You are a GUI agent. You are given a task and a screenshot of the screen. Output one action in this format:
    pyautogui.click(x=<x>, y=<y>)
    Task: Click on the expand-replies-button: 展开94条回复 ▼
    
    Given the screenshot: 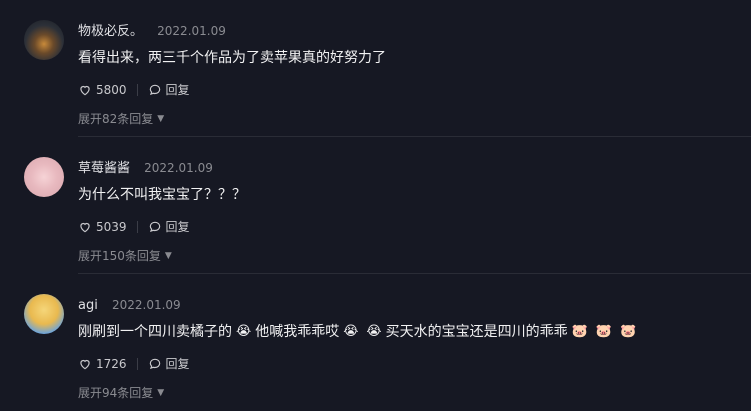 What is the action you would take?
    pyautogui.click(x=121, y=393)
    